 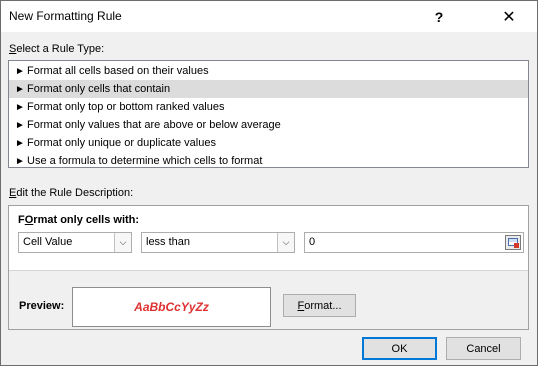 What do you see at coordinates (483, 348) in the screenshot?
I see `cancel-button: Cancel` at bounding box center [483, 348].